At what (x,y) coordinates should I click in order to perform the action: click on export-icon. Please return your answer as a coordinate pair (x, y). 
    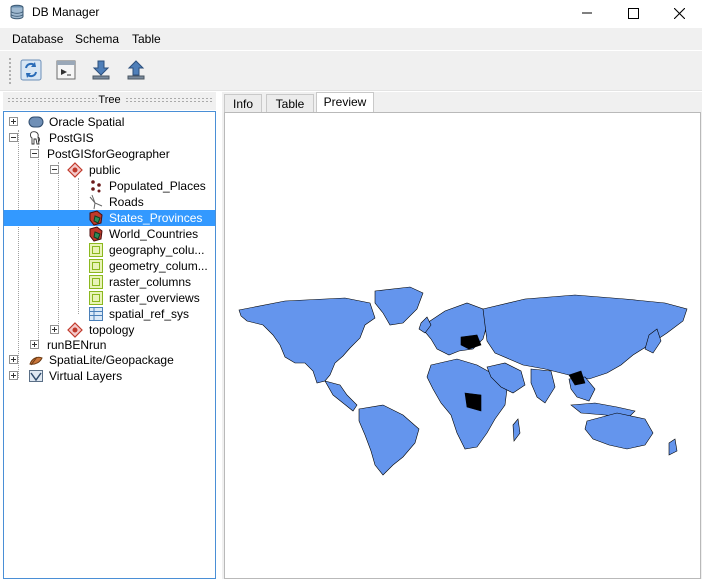
    Looking at the image, I should click on (136, 71).